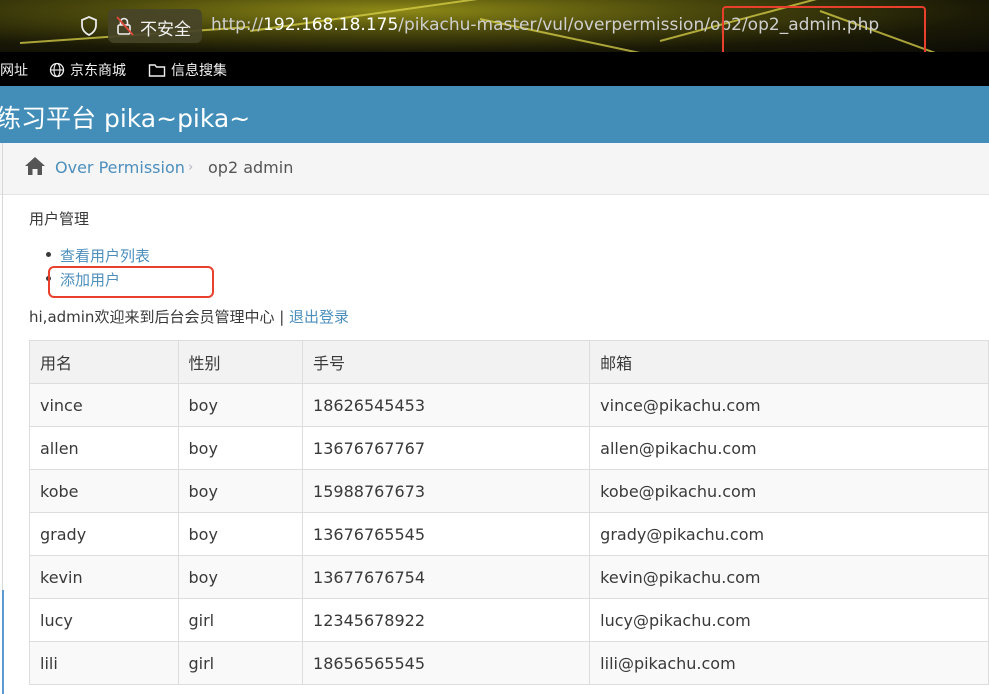 This screenshot has width=989, height=694. I want to click on table-cell: kevin, so click(104, 577).